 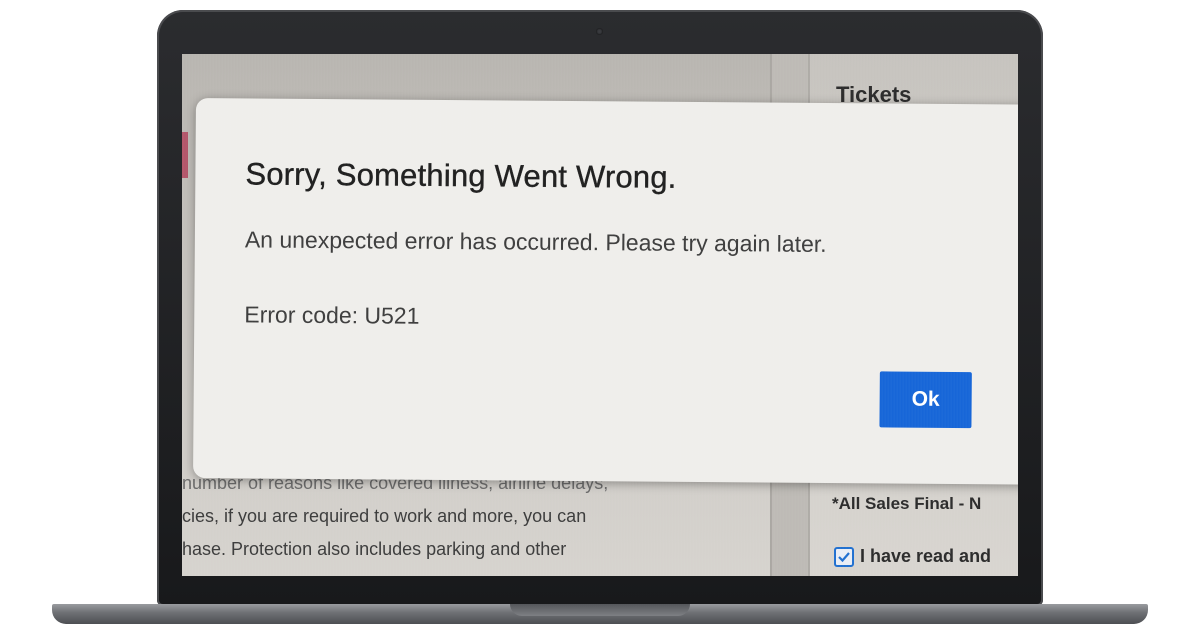 What do you see at coordinates (907, 503) in the screenshot?
I see `sales-final-notice: *All Sales Final - N` at bounding box center [907, 503].